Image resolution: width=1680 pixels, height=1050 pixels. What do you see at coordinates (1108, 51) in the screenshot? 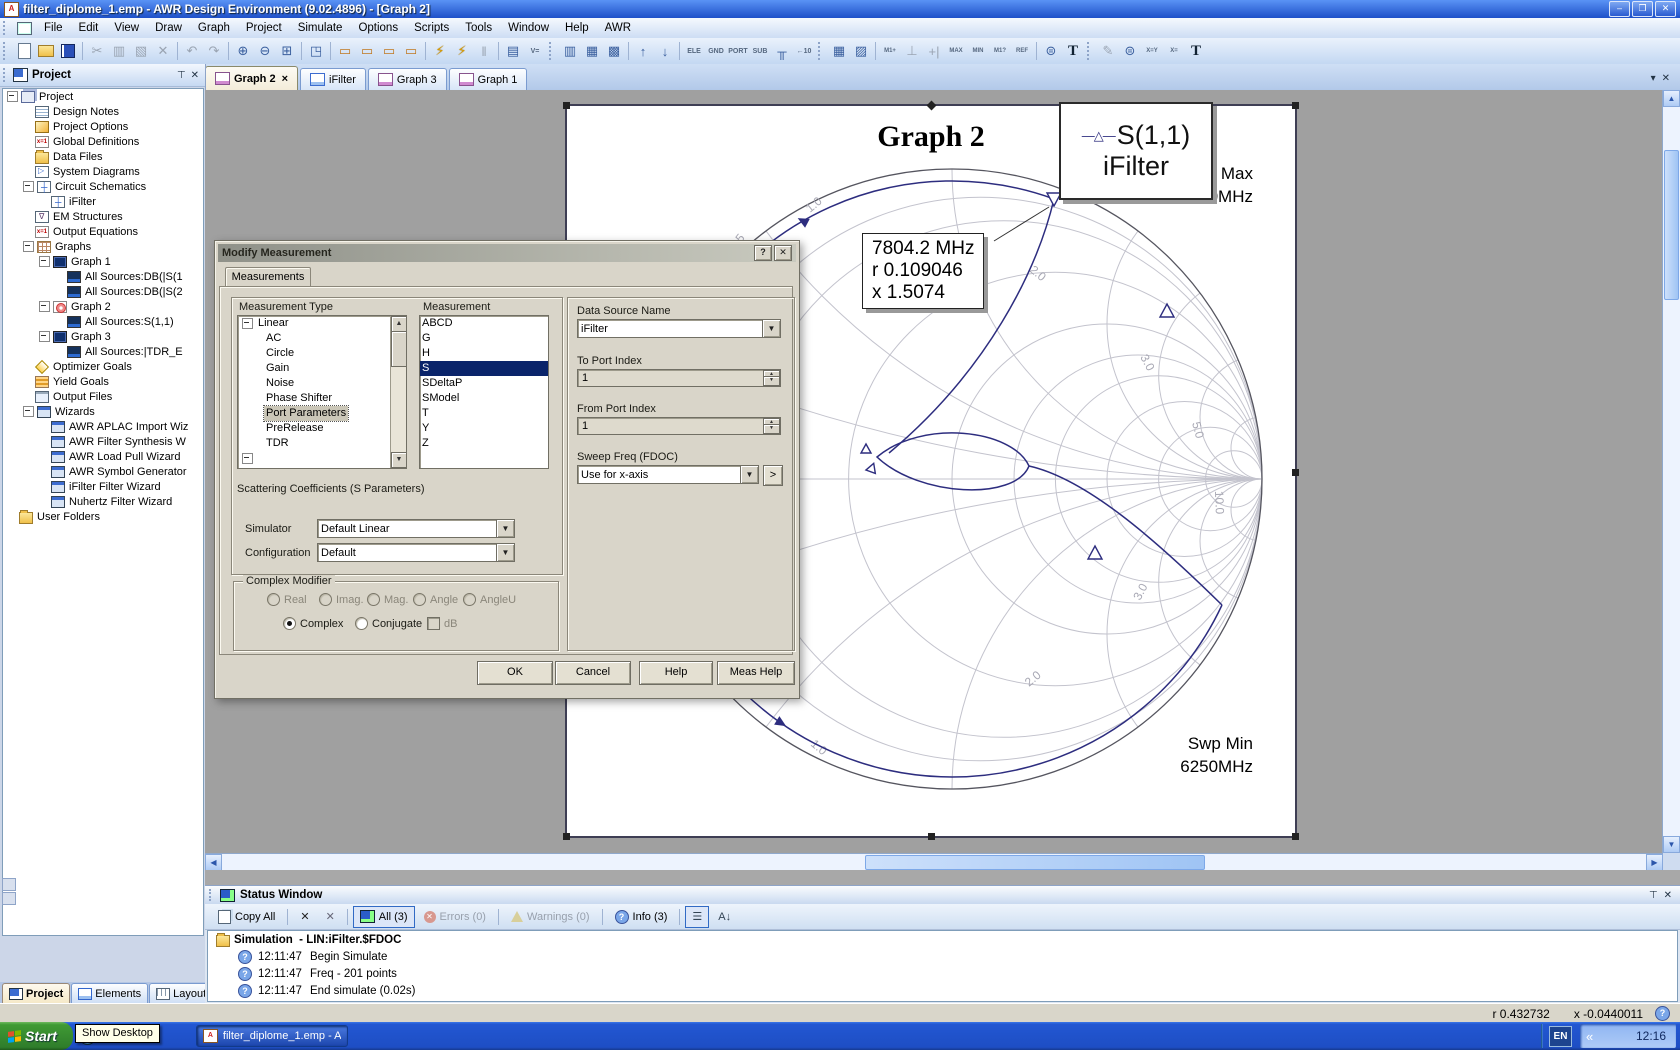
I see `tune-tool-icon: ✎` at bounding box center [1108, 51].